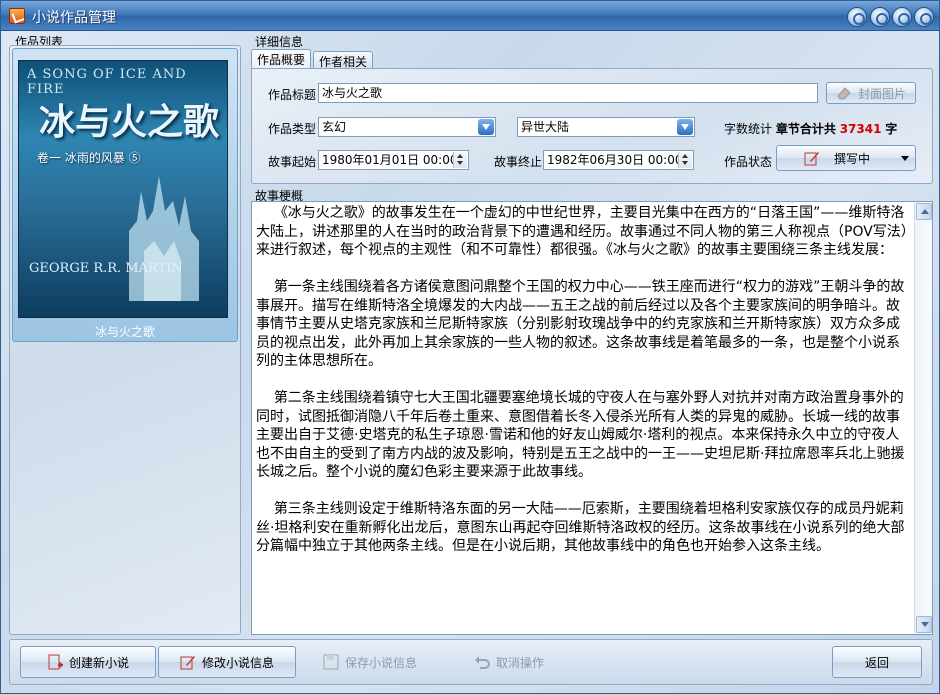 The width and height of the screenshot is (940, 694). I want to click on cover-title: 冰与火之歌, so click(129, 122).